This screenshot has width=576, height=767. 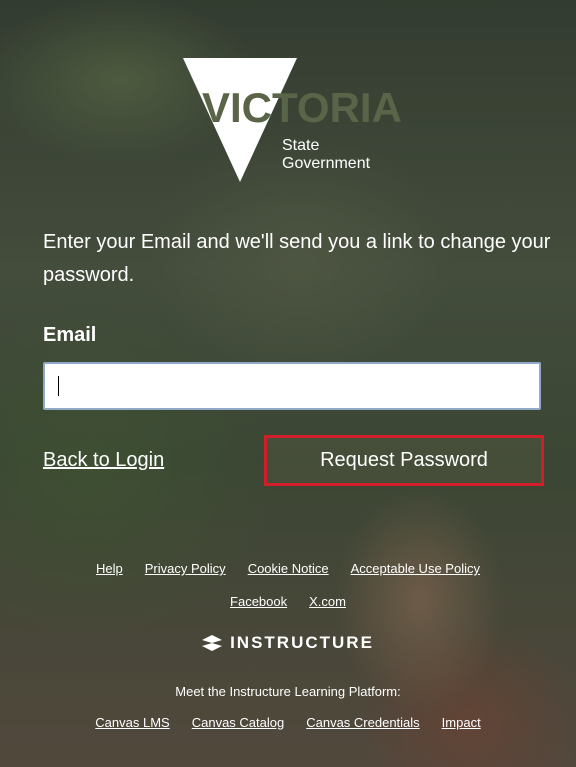 I want to click on svg-text: State, so click(x=300, y=145).